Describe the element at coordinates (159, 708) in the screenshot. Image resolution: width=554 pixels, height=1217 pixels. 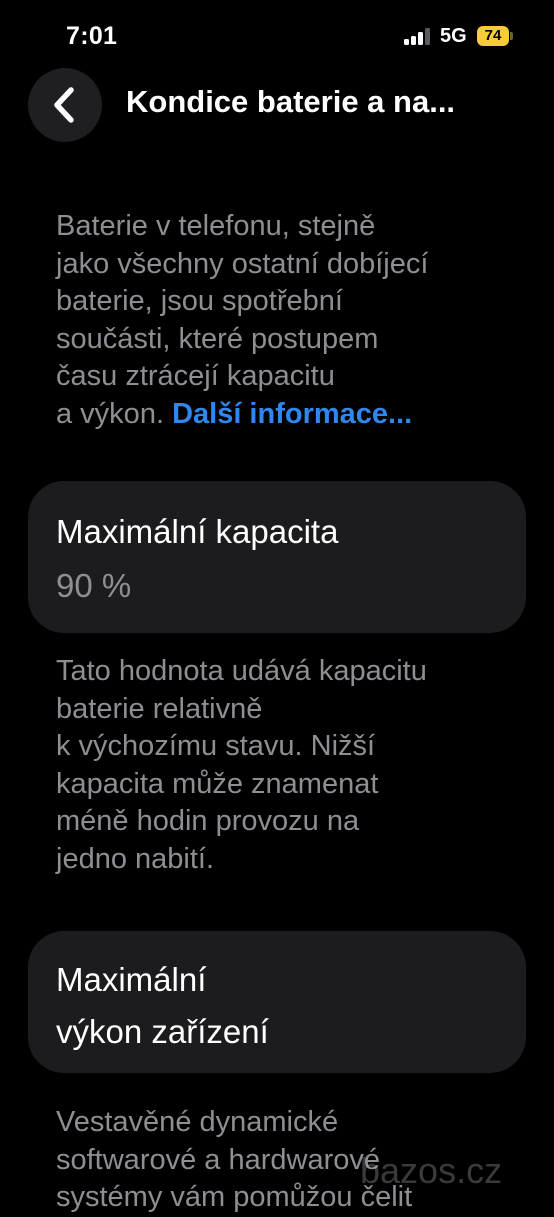
I see `capacity-desc-line: baterie relativně` at that location.